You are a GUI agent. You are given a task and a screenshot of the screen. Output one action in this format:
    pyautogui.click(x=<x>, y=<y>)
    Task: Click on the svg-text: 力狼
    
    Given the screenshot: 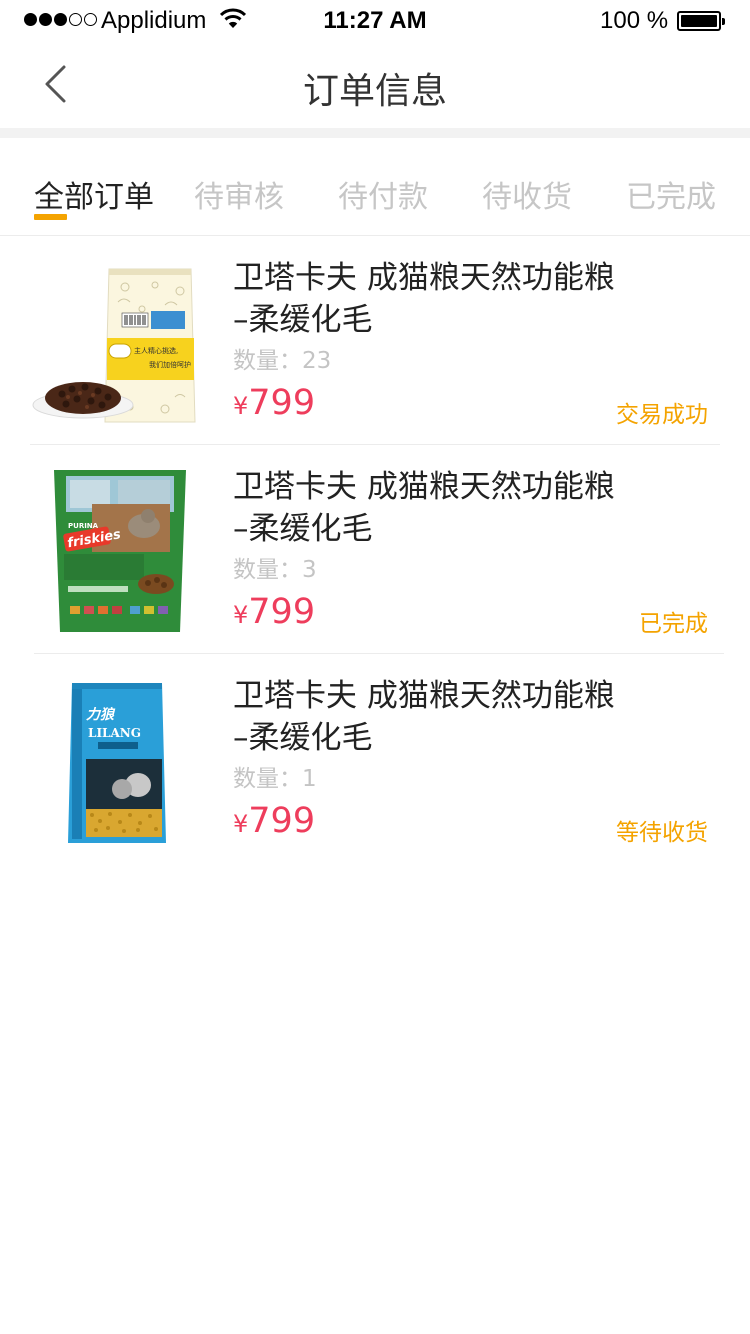 What is the action you would take?
    pyautogui.click(x=101, y=714)
    